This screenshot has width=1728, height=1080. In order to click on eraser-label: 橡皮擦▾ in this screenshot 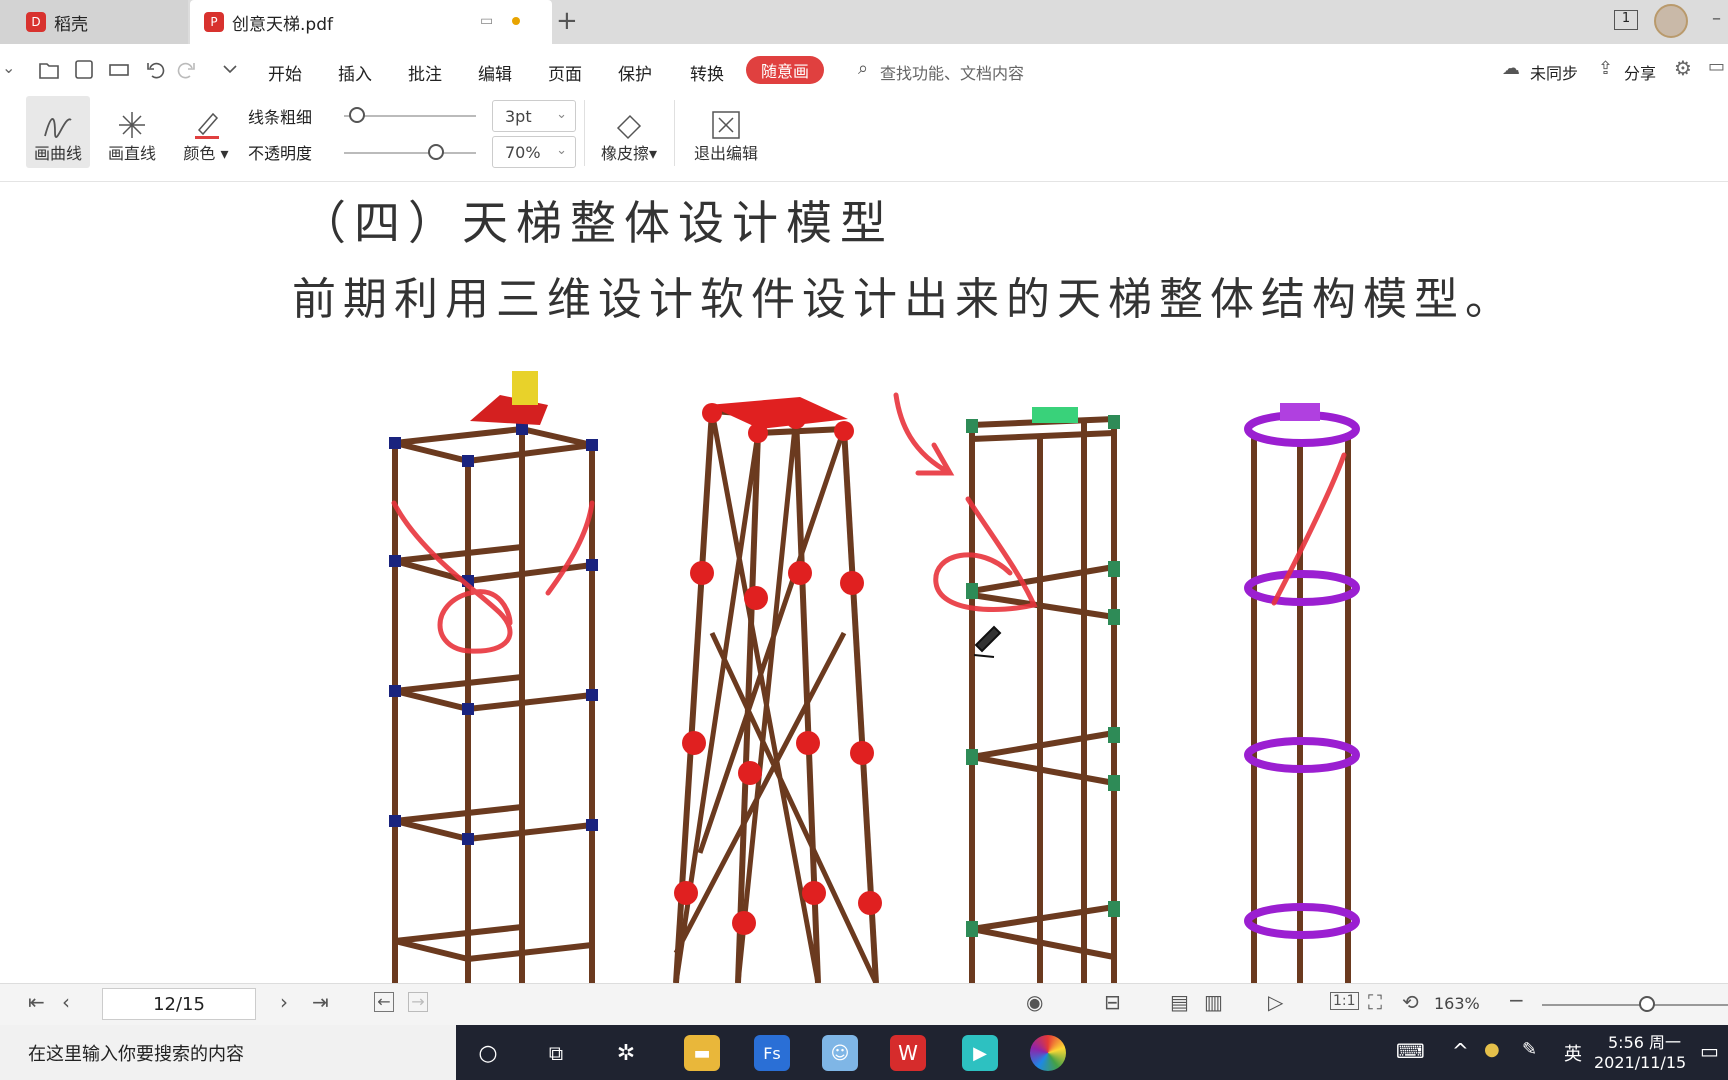, I will do `click(629, 153)`.